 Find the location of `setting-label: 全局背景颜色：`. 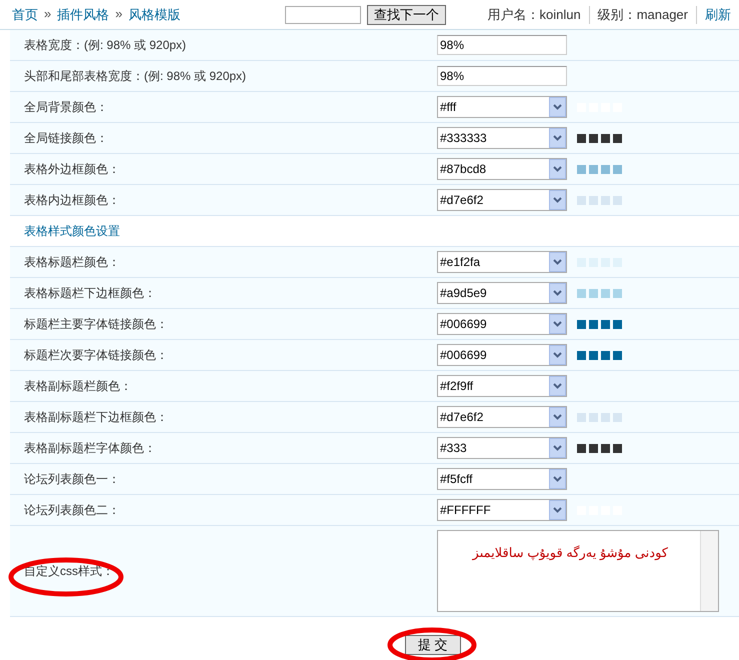

setting-label: 全局背景颜色： is located at coordinates (66, 107).